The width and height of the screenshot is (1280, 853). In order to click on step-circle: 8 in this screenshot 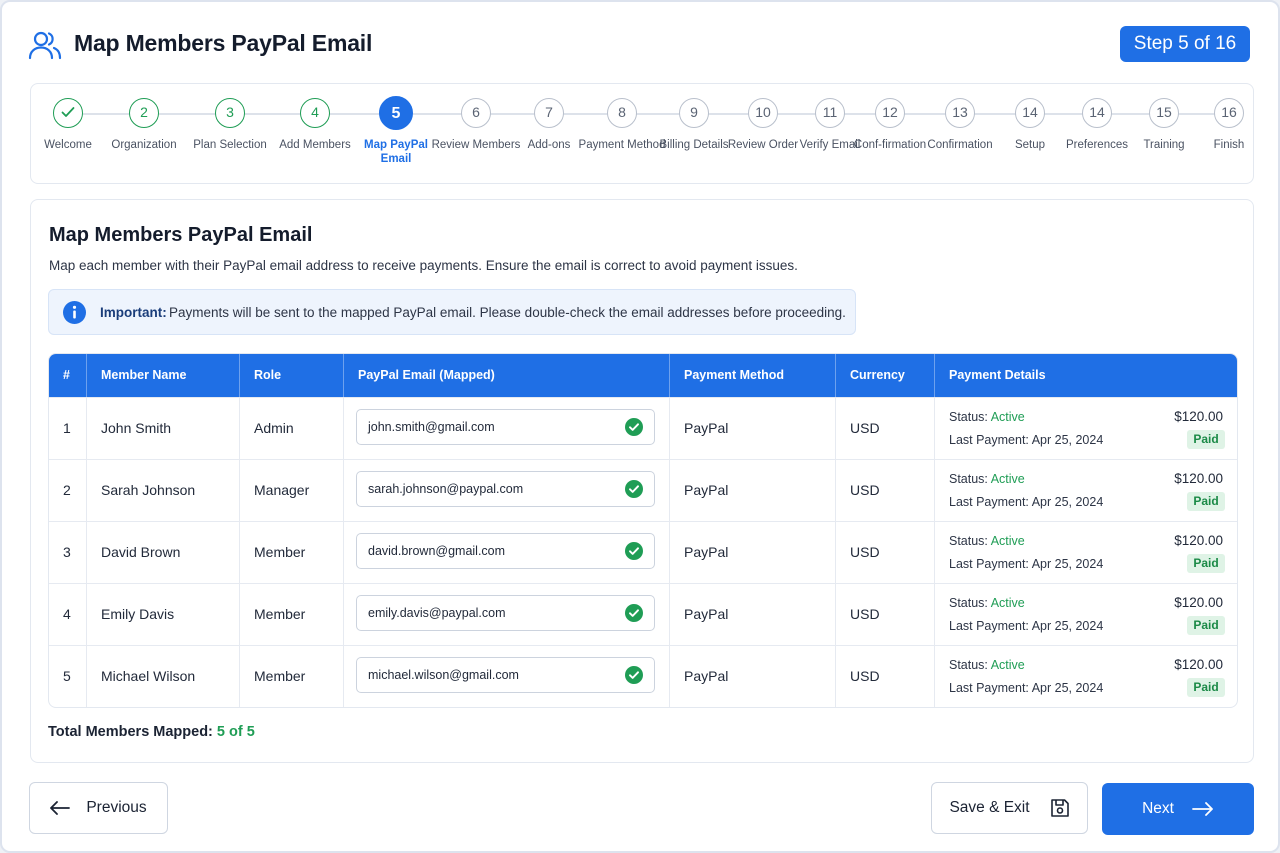, I will do `click(622, 113)`.